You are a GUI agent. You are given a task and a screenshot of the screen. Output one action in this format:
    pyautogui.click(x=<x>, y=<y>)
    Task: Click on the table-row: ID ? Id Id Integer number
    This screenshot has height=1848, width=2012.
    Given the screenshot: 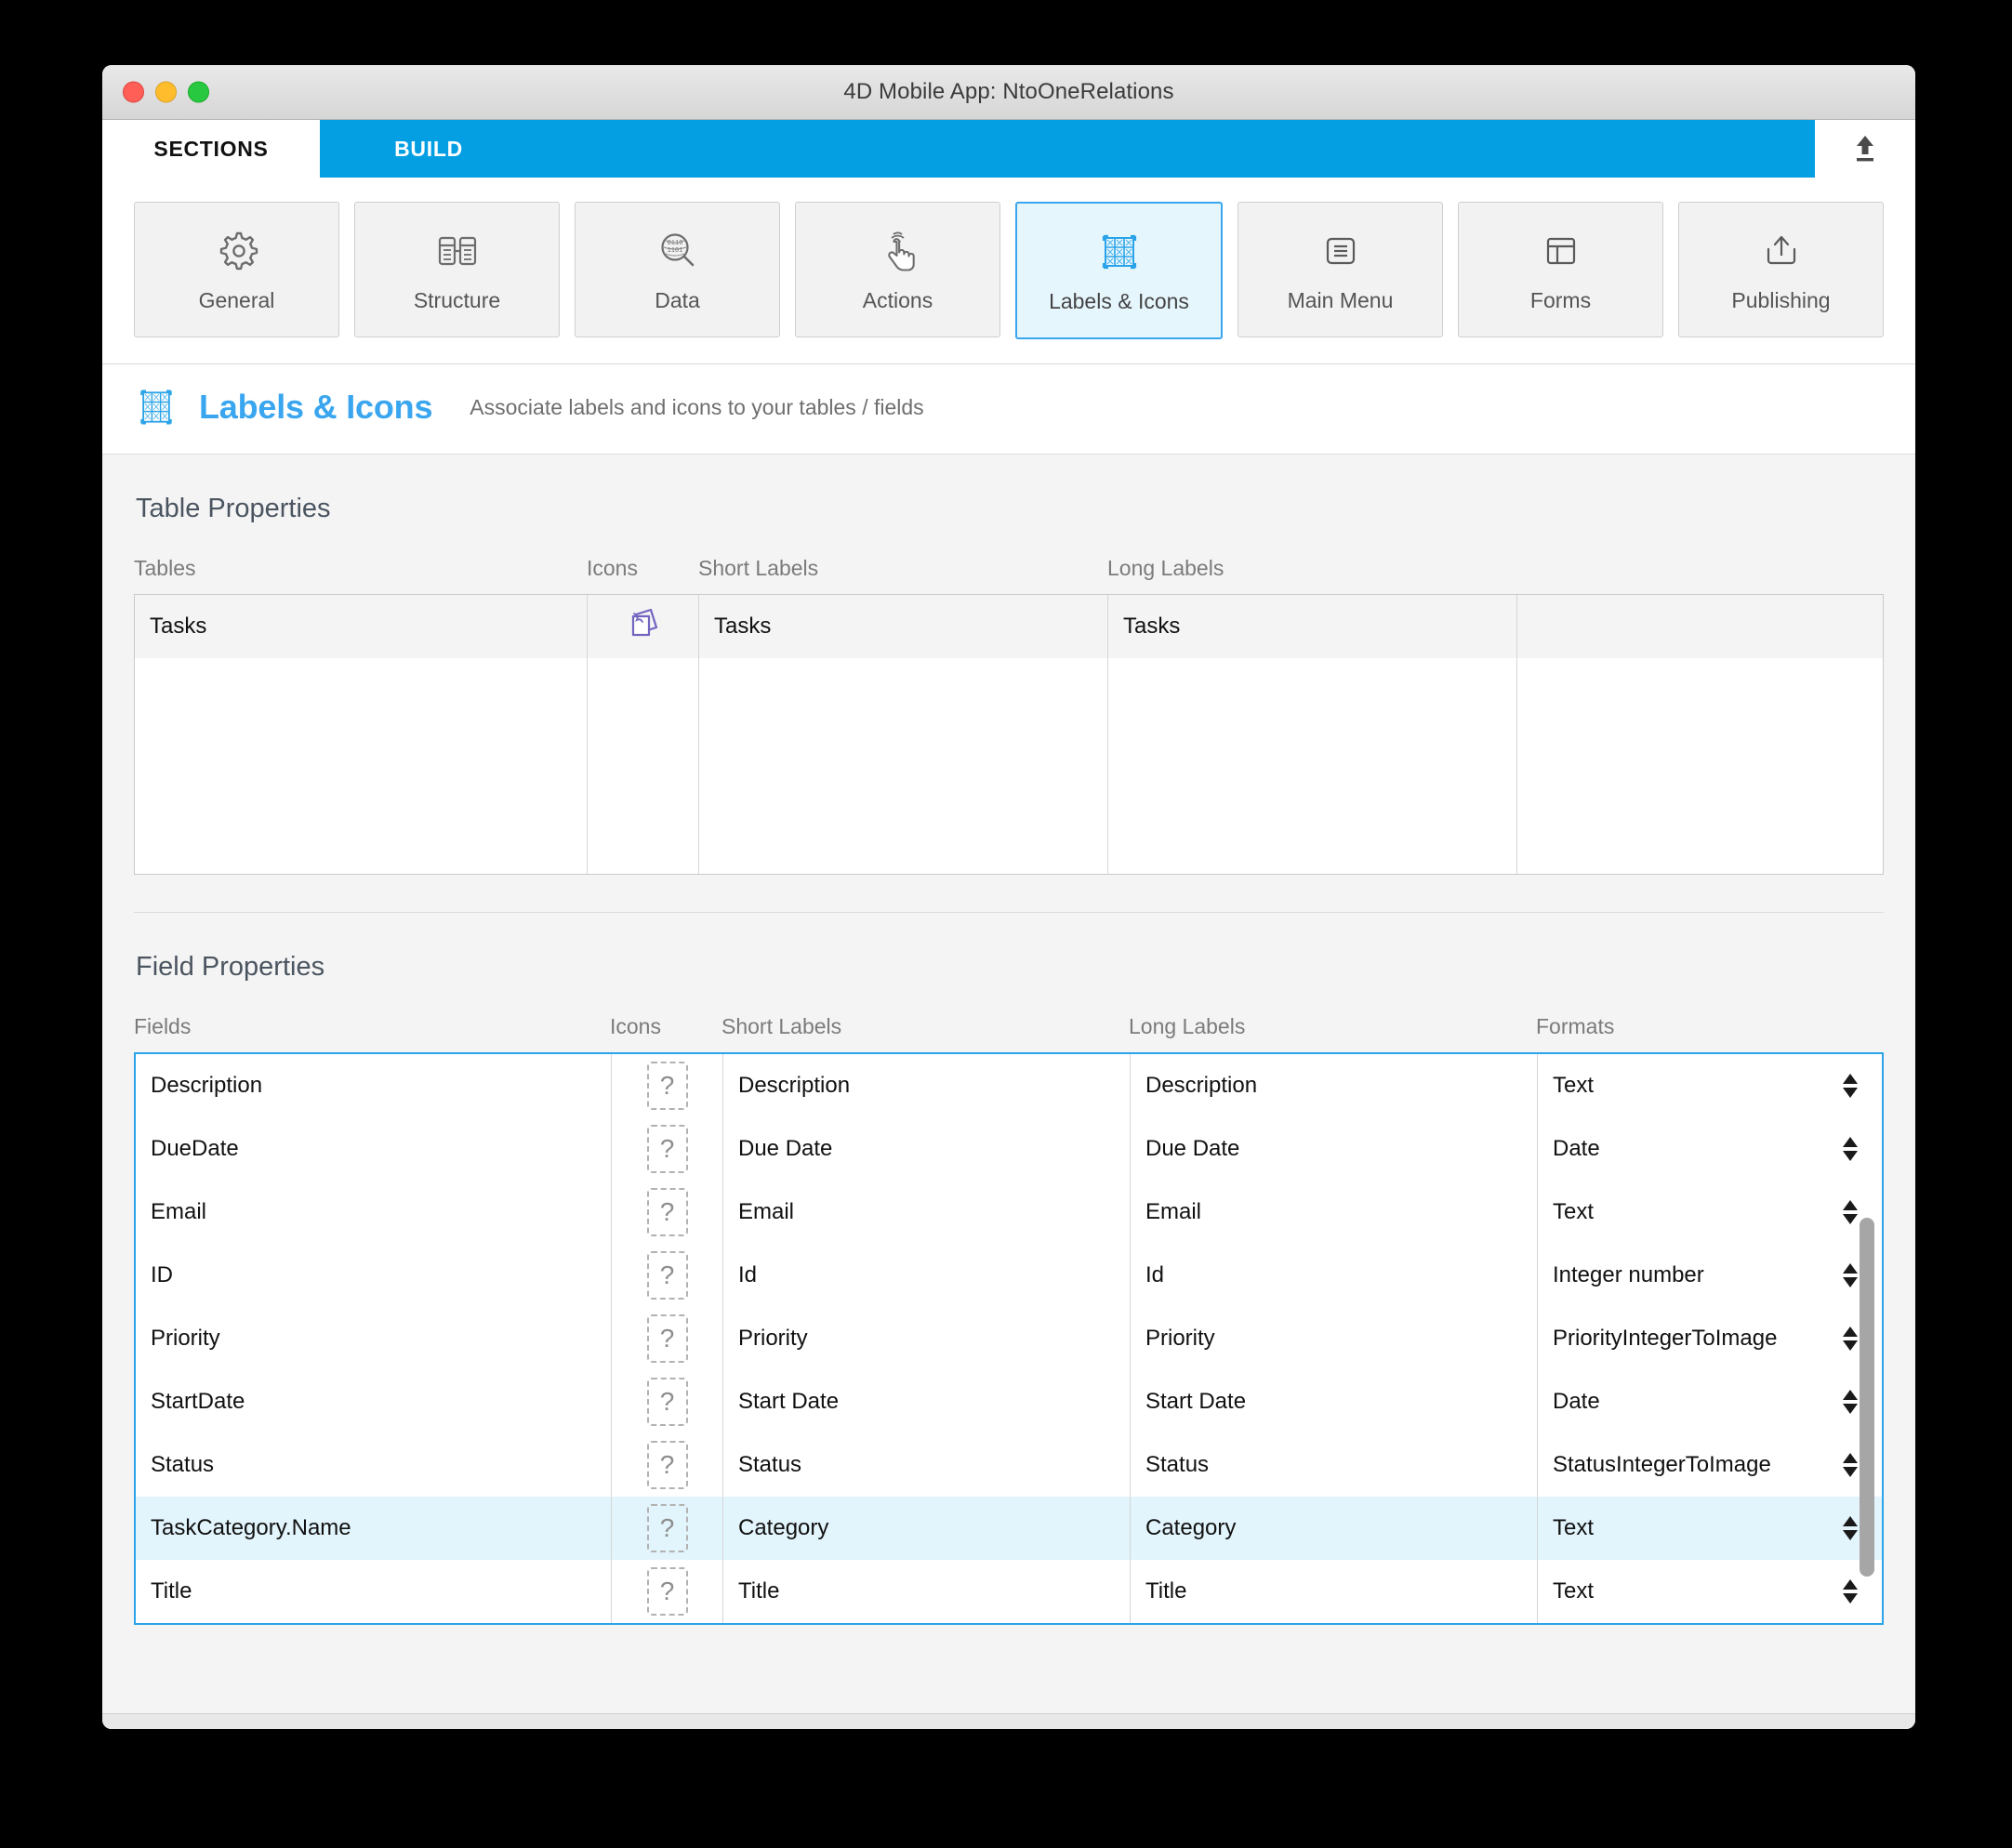 What is the action you would take?
    pyautogui.click(x=1009, y=1275)
    